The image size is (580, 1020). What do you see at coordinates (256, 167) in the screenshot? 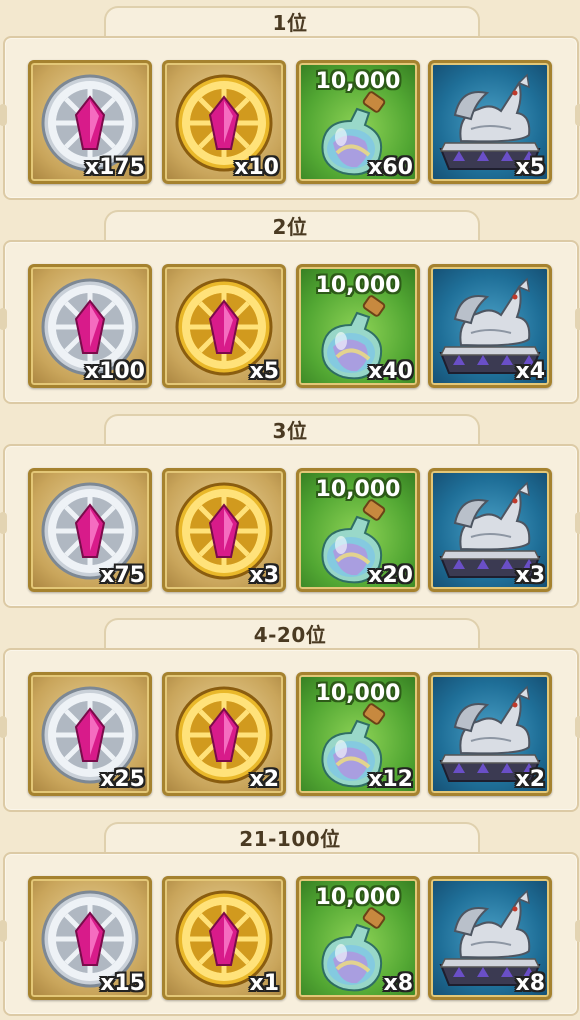
I see `reward-quantity: x10` at bounding box center [256, 167].